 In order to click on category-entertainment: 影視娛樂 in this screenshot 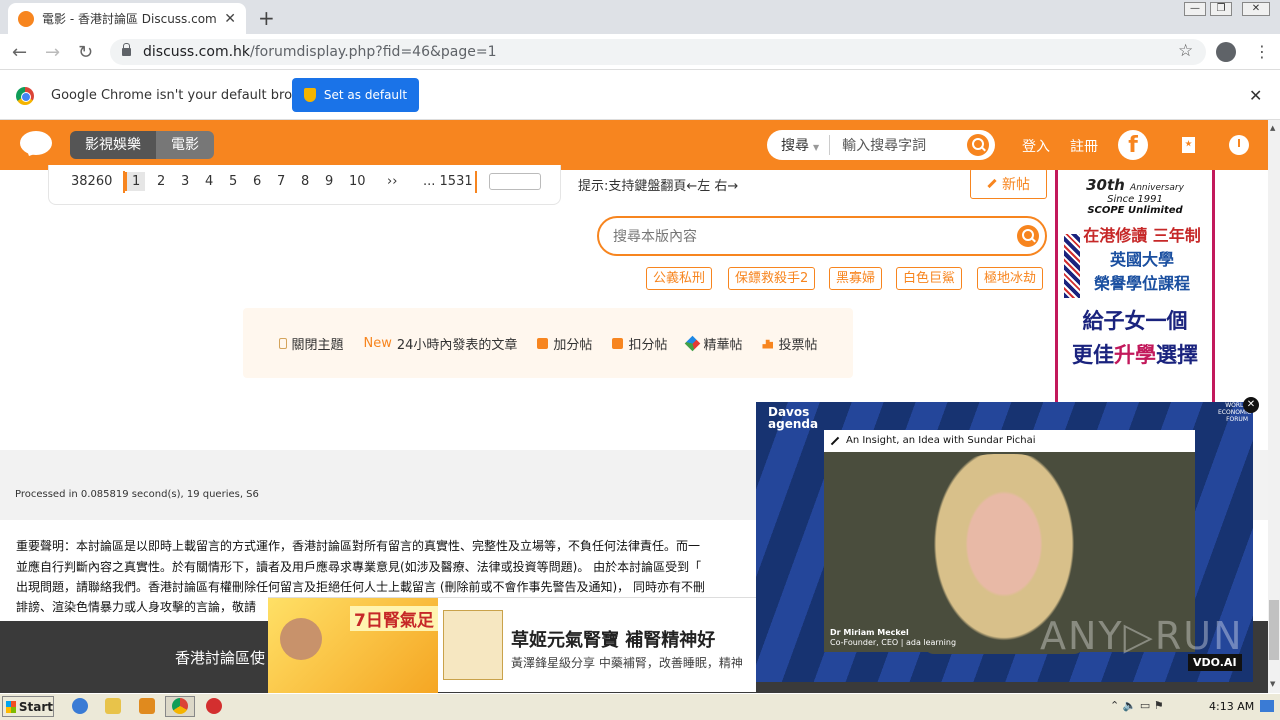, I will do `click(113, 145)`.